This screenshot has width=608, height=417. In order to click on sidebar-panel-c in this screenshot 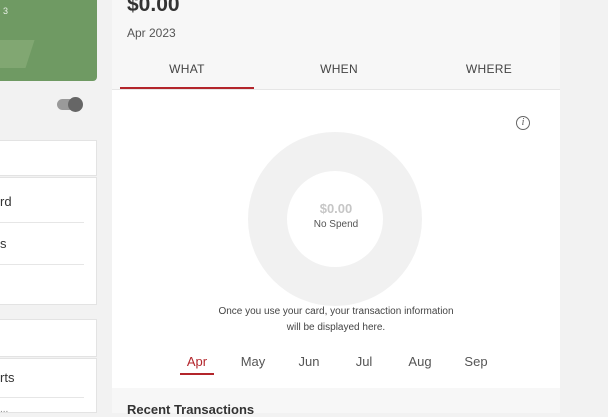, I will do `click(48, 338)`.